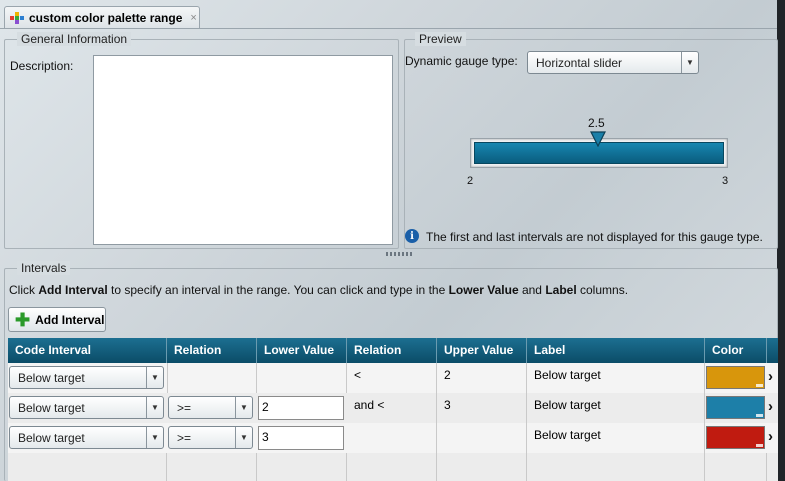 The image size is (785, 481). Describe the element at coordinates (482, 408) in the screenshot. I see `upper-value-cell: 3` at that location.